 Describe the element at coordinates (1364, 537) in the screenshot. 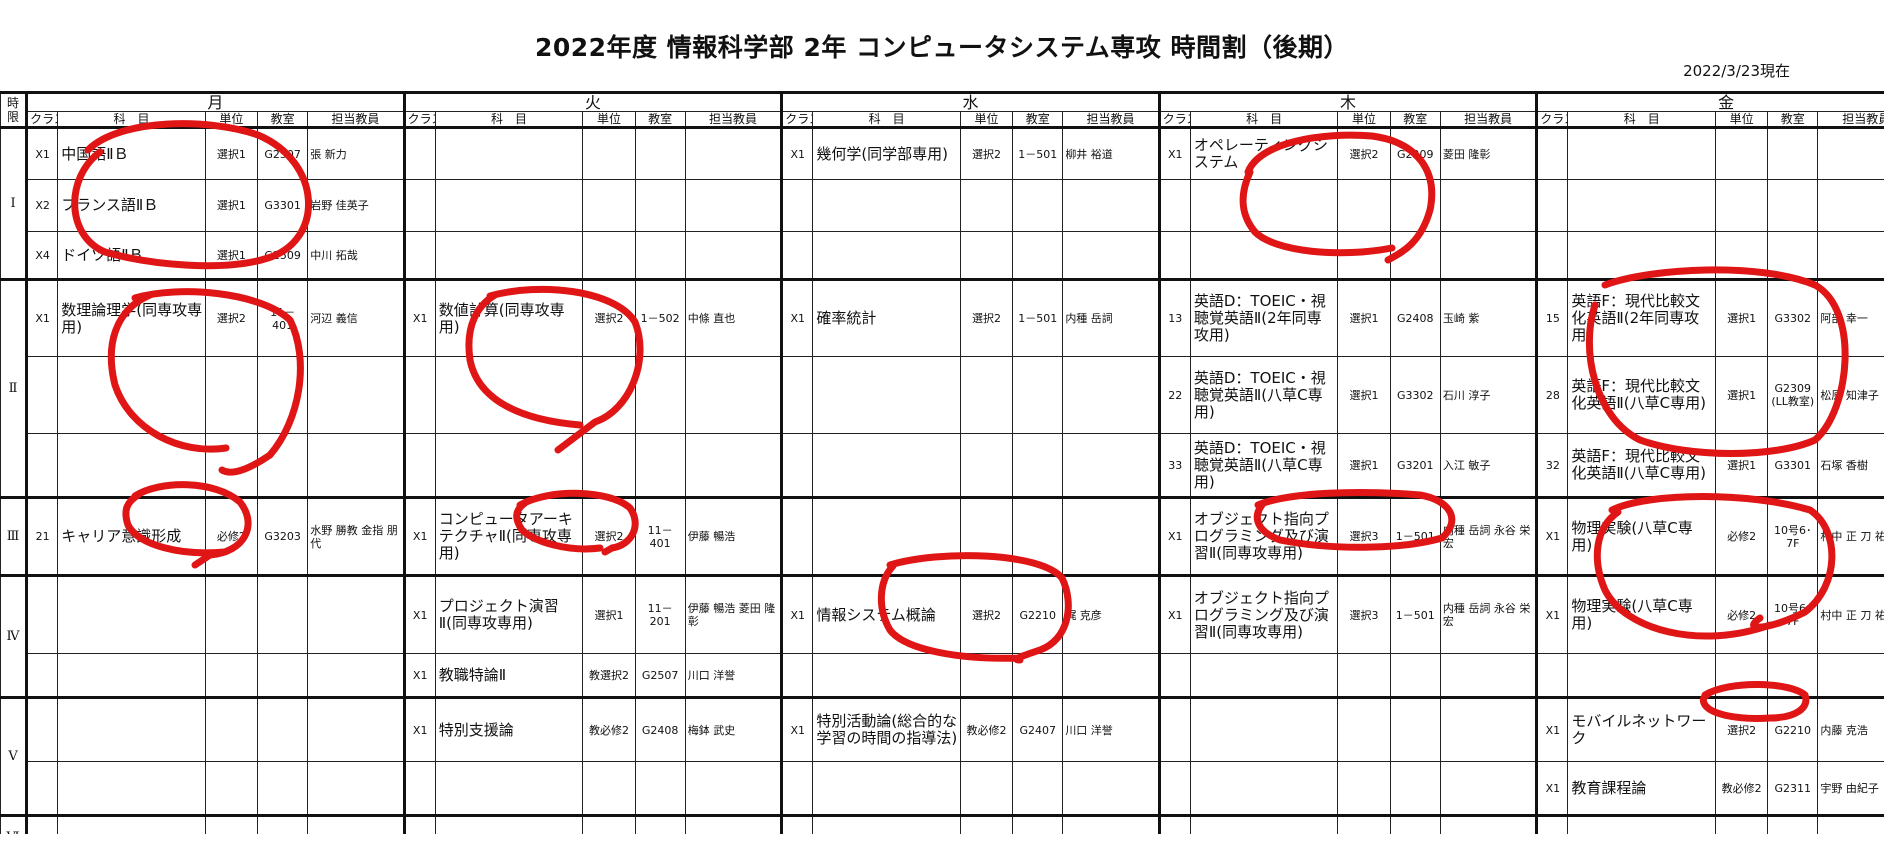

I see `course-units: 選択3` at that location.